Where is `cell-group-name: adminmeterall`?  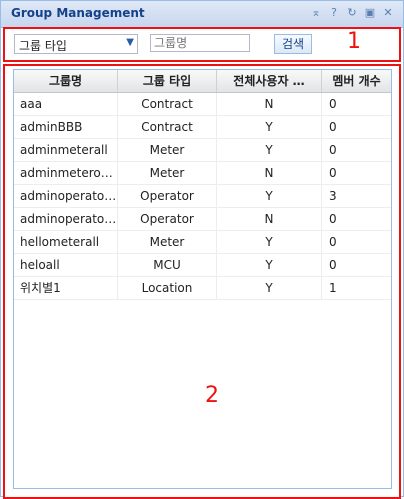
cell-group-name: adminmeterall is located at coordinates (66, 150).